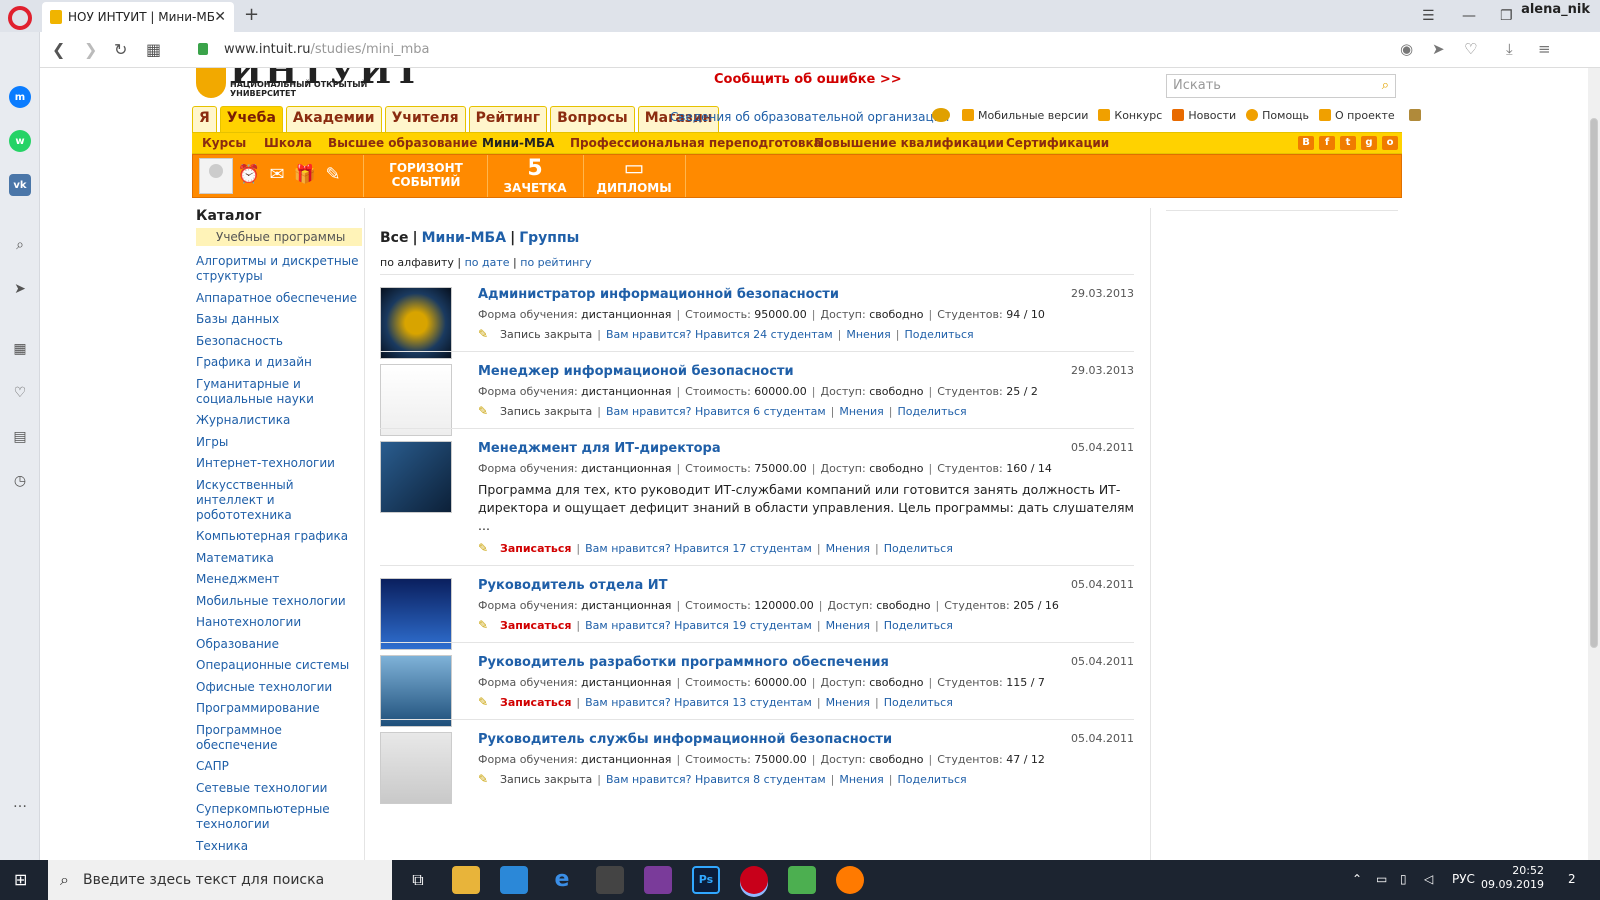 Image resolution: width=1600 pixels, height=900 pixels. Describe the element at coordinates (20, 437) in the screenshot. I see `news-icon: ▤` at that location.